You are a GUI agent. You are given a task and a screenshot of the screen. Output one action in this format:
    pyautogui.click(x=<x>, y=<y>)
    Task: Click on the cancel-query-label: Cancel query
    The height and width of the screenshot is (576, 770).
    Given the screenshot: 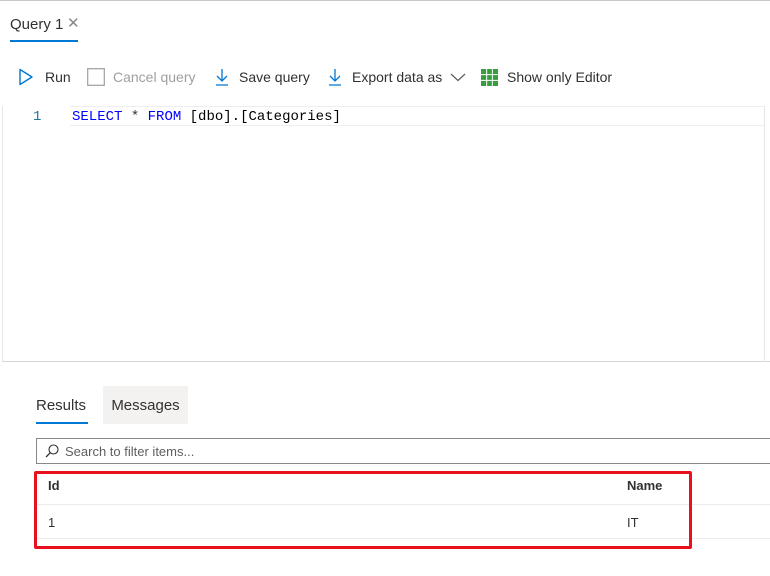 What is the action you would take?
    pyautogui.click(x=154, y=77)
    